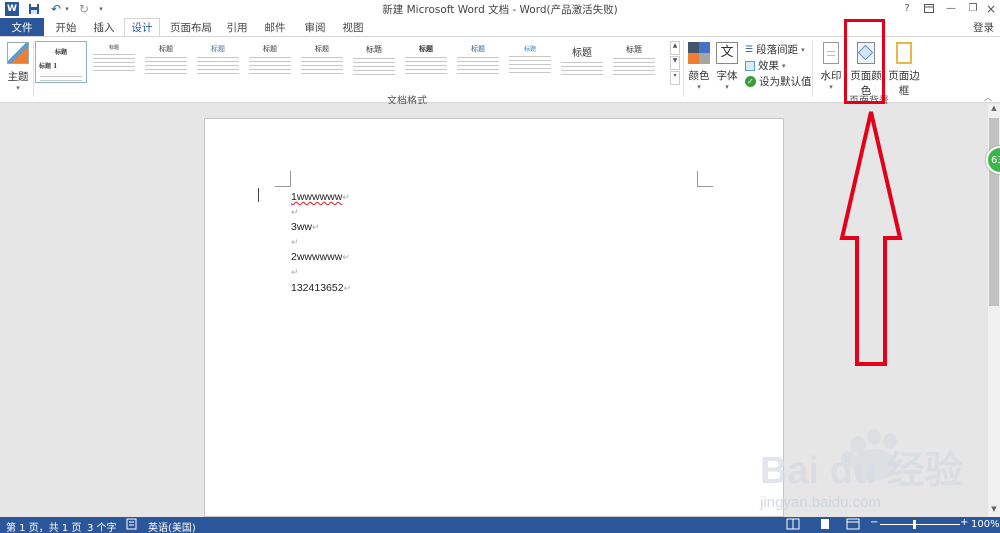 The height and width of the screenshot is (533, 1000). Describe the element at coordinates (191, 27) in the screenshot. I see `tab-page-layout: 页面布局` at that location.